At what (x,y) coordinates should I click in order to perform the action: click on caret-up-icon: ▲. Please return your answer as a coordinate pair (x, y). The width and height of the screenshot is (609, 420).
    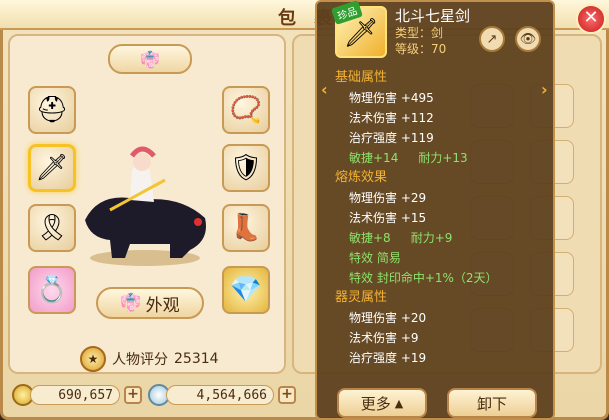
    Looking at the image, I should click on (399, 403).